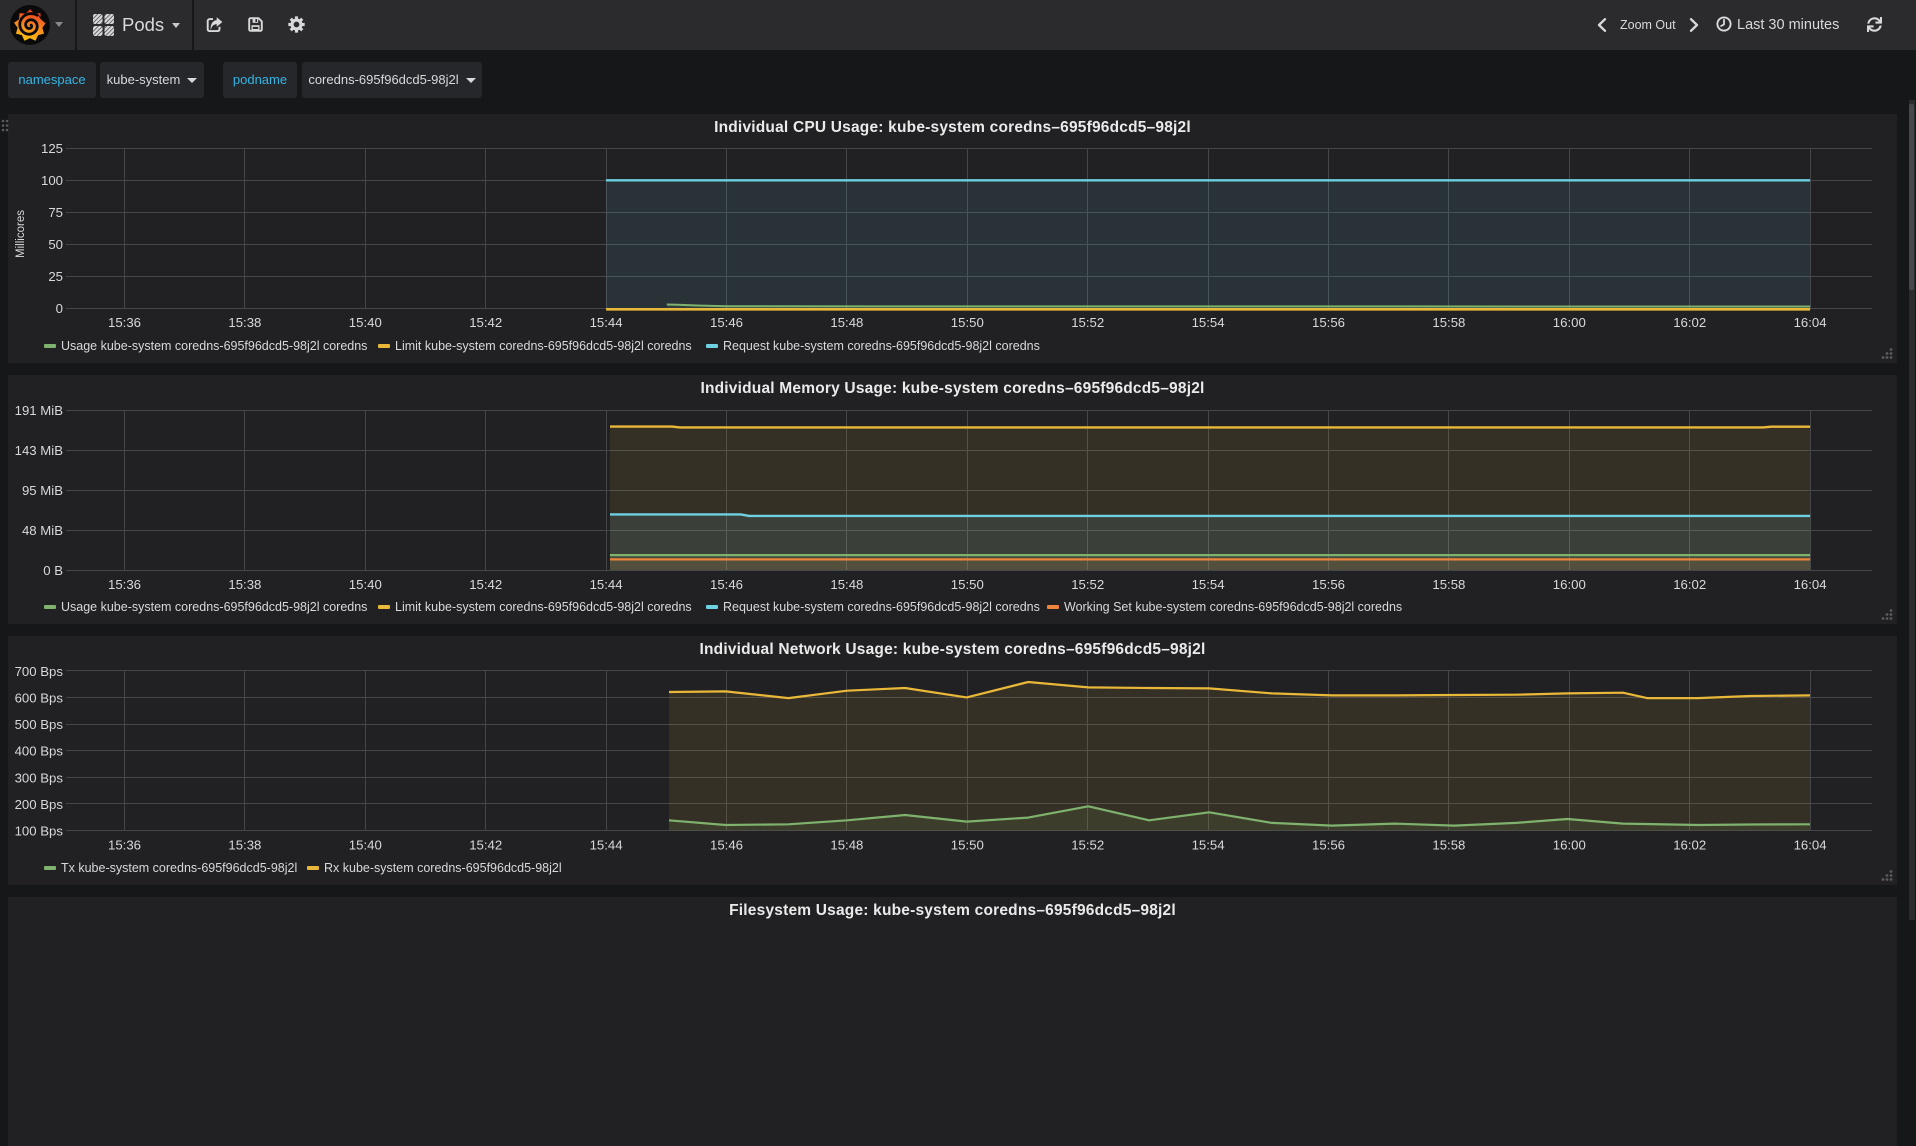 Image resolution: width=1916 pixels, height=1146 pixels. What do you see at coordinates (55, 212) in the screenshot?
I see `svg-text: 75` at bounding box center [55, 212].